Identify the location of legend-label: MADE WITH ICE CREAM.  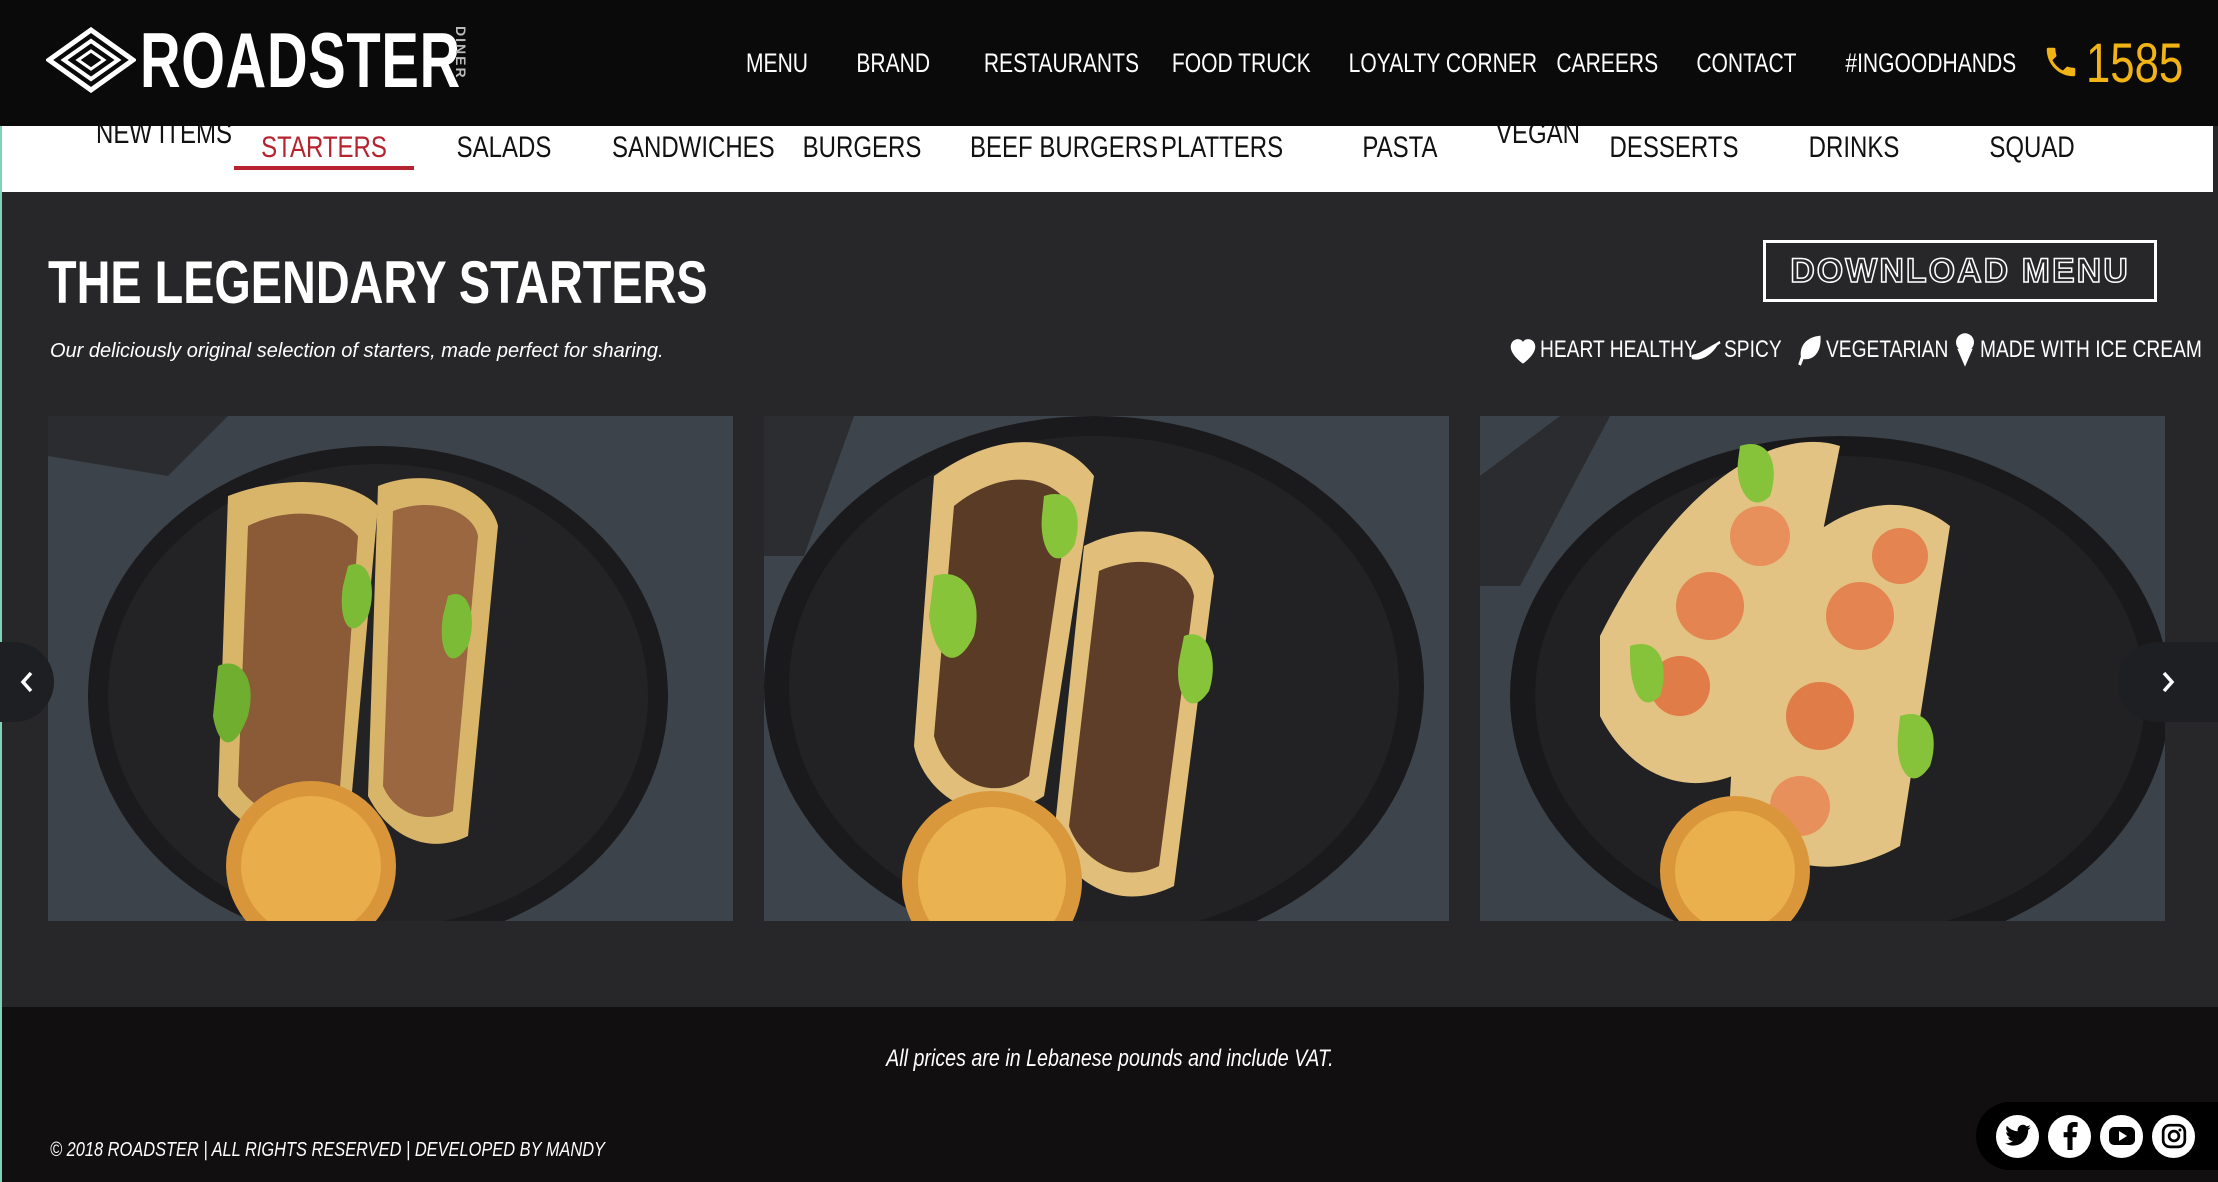
(2091, 349).